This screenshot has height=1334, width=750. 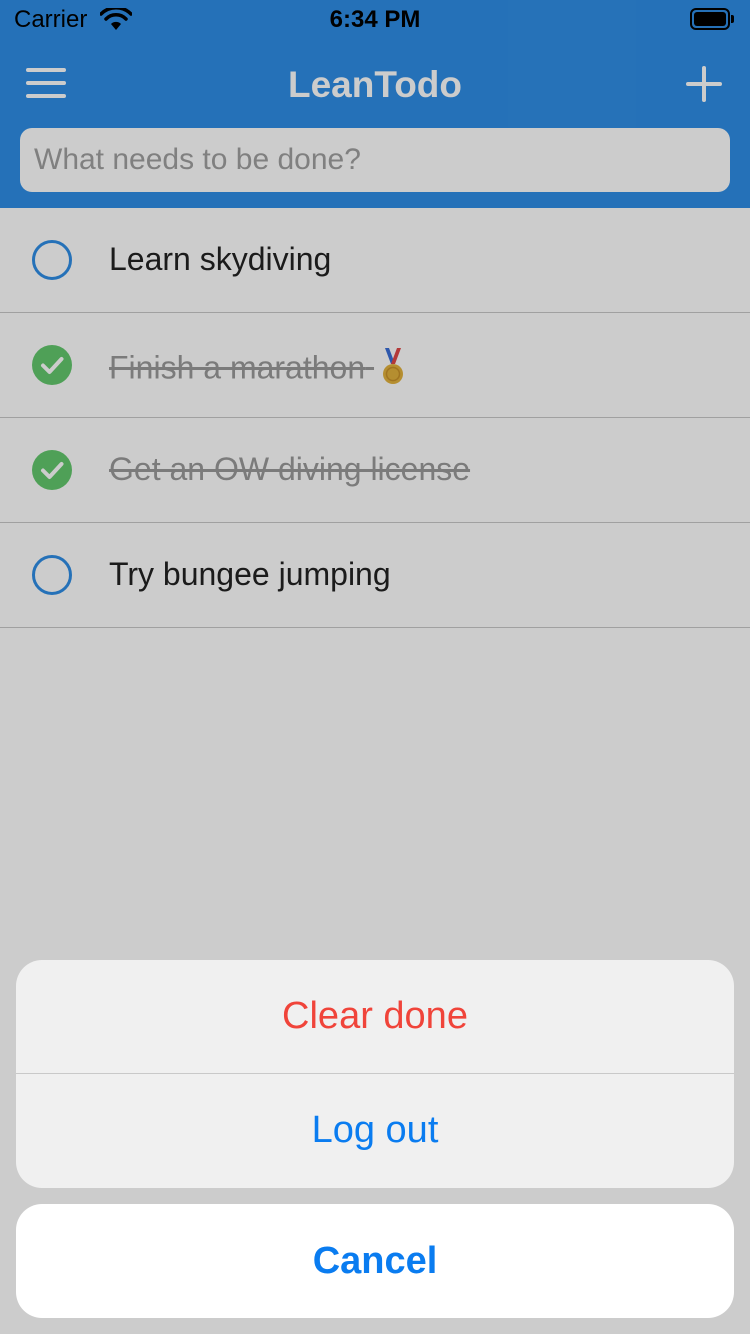 What do you see at coordinates (375, 1016) in the screenshot?
I see `clear-done-button: Clear done` at bounding box center [375, 1016].